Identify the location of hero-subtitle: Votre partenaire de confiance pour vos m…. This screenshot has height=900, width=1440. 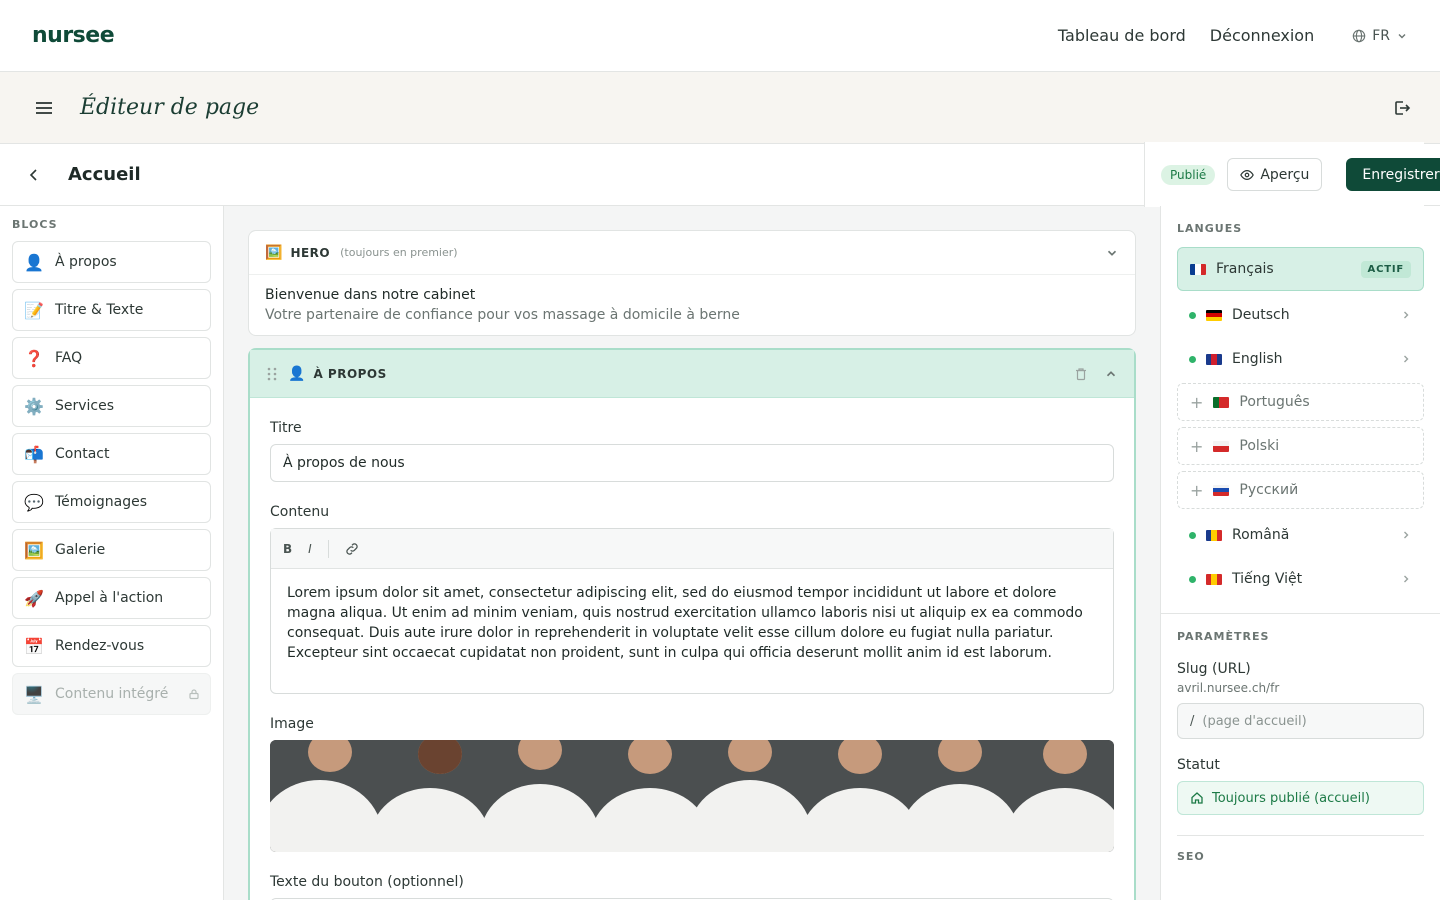
(502, 315).